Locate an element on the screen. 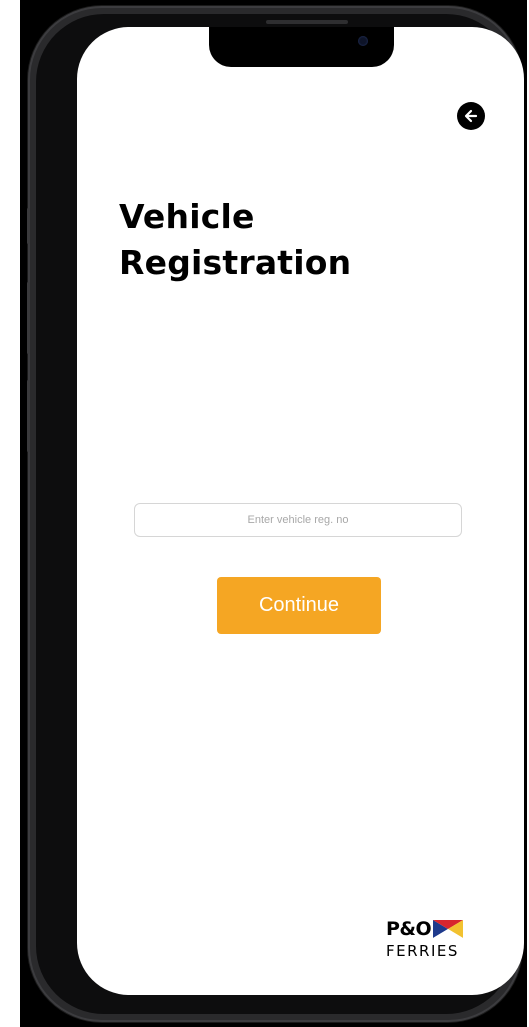 The image size is (529, 1027). arrow-left-icon is located at coordinates (471, 116).